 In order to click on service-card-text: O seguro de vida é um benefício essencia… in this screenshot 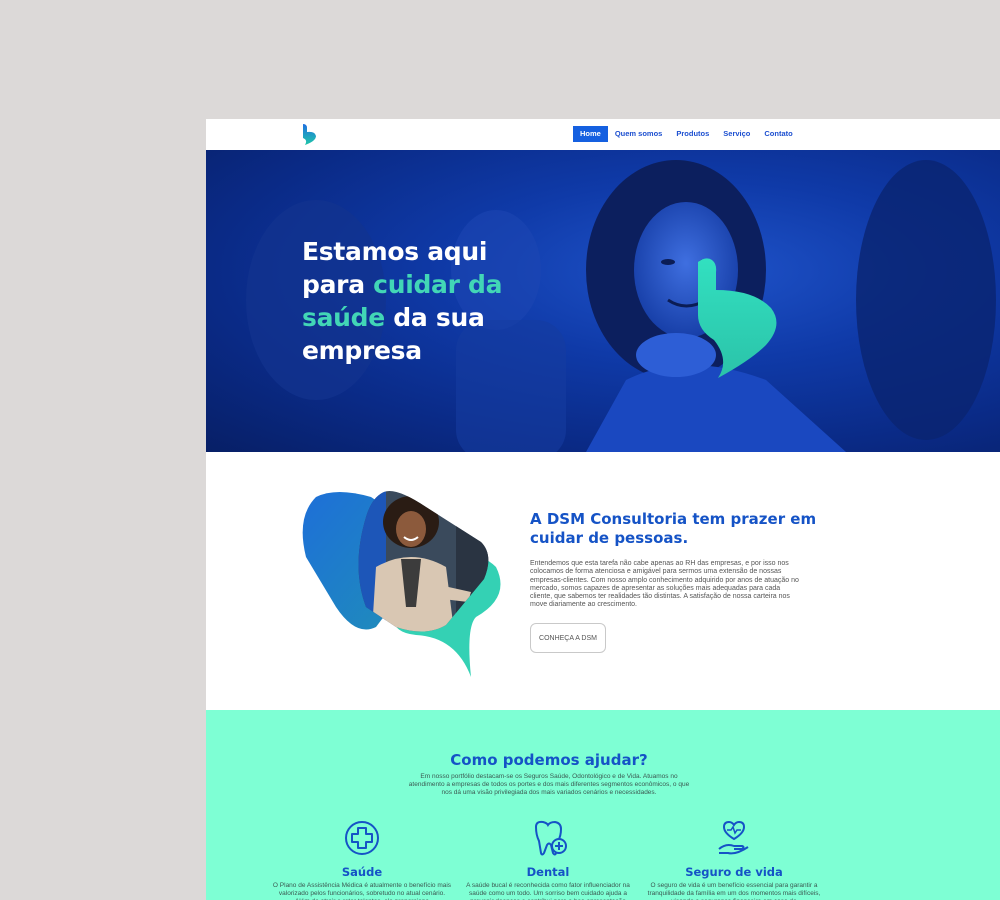, I will do `click(734, 891)`.